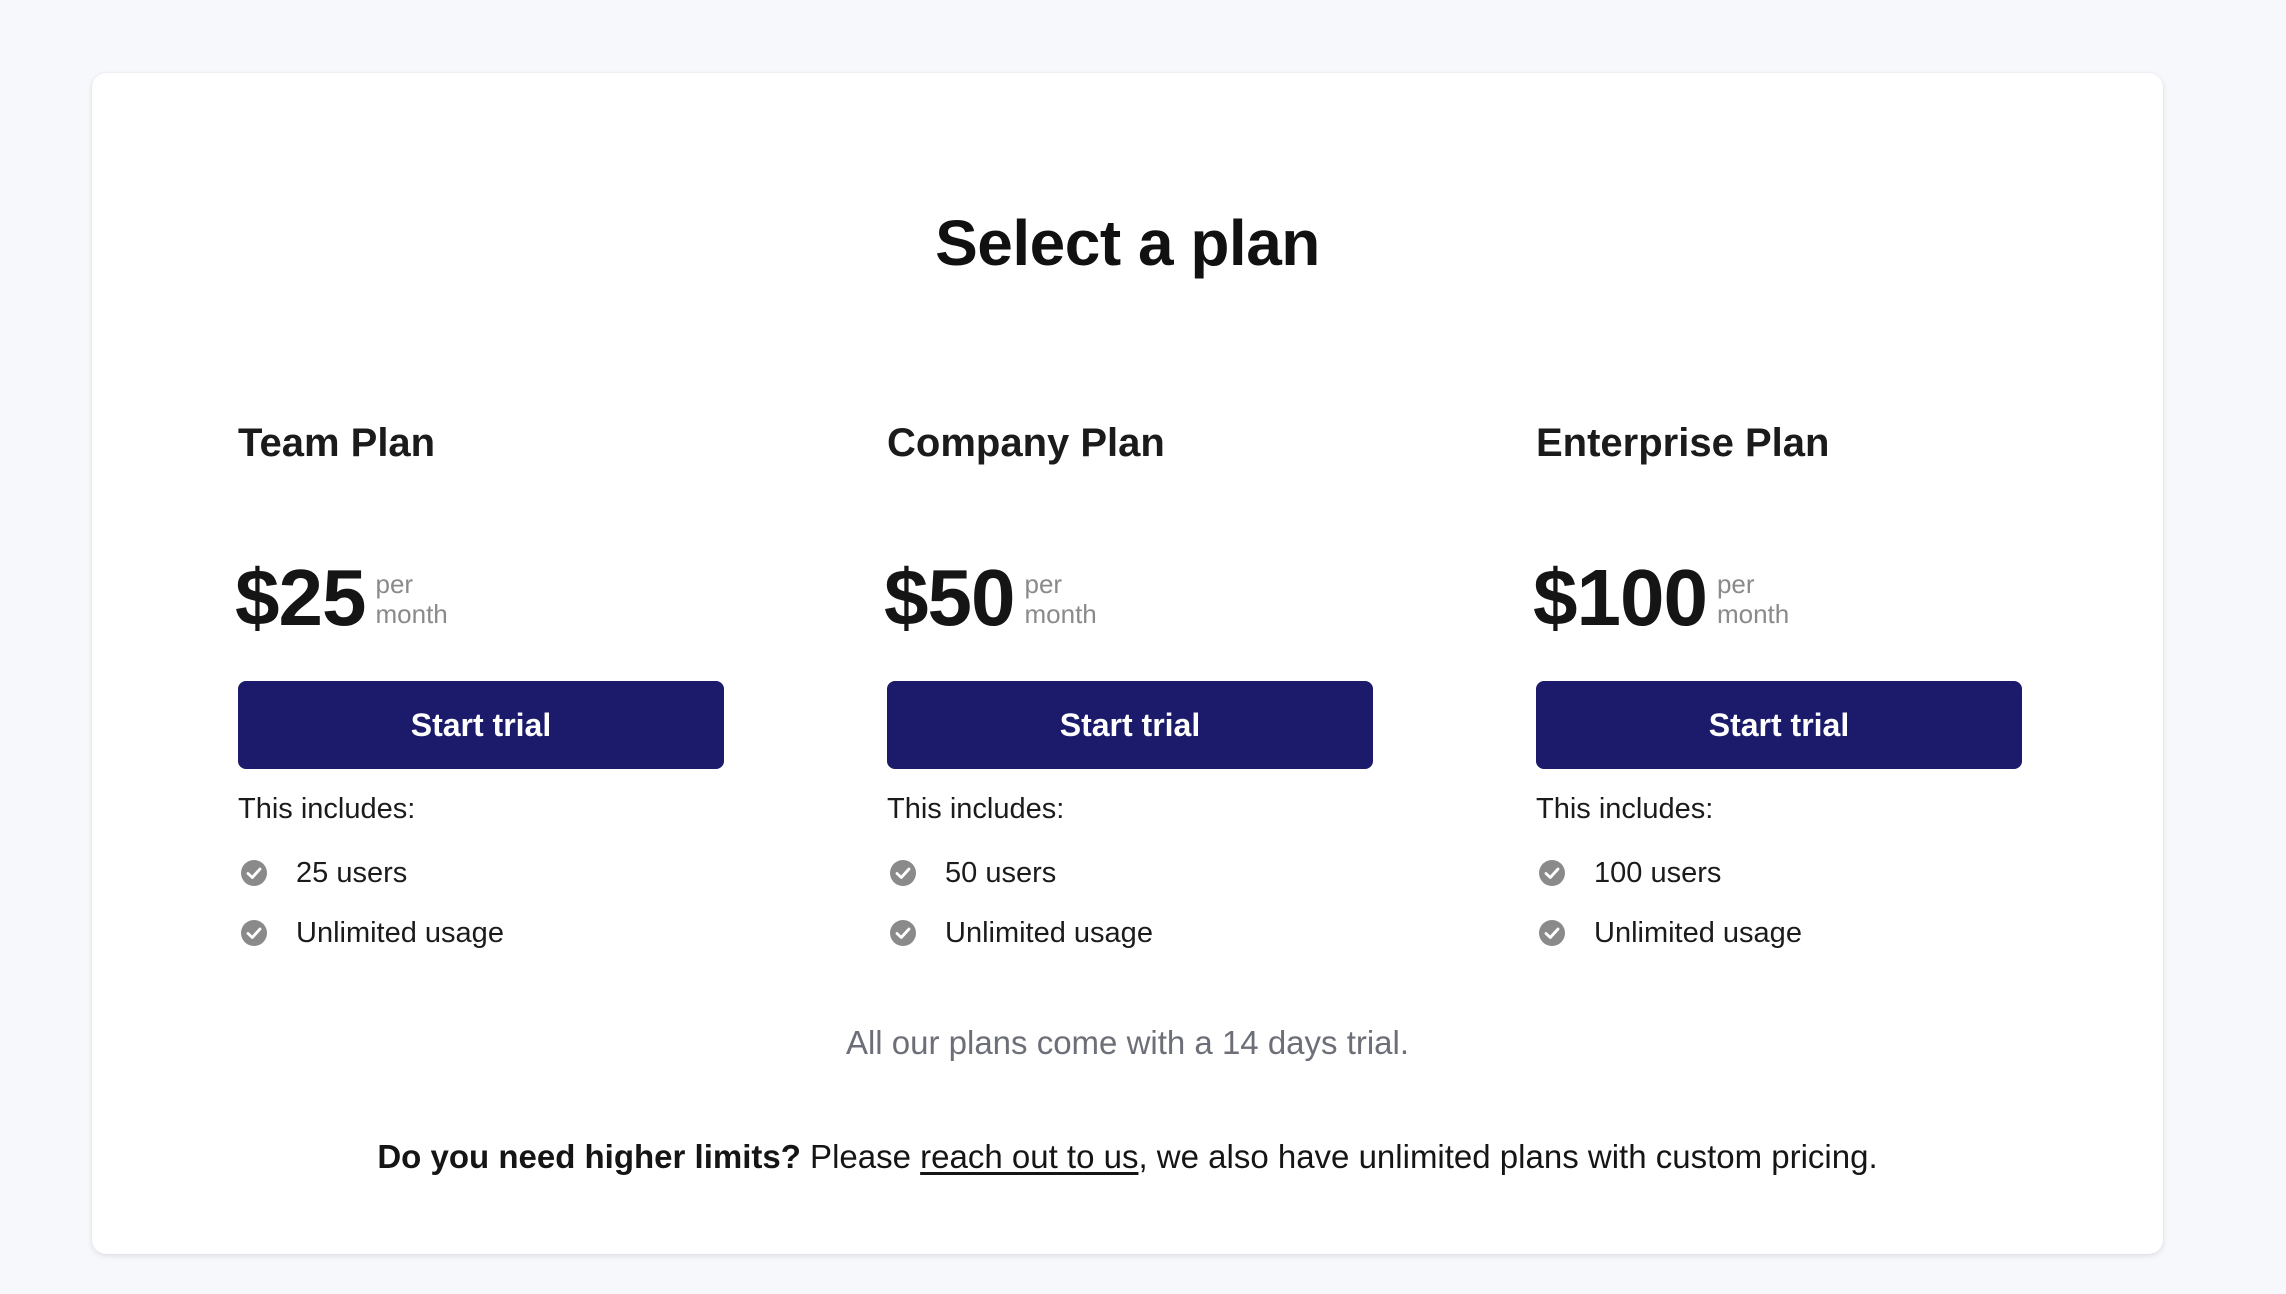 Image resolution: width=2286 pixels, height=1294 pixels. I want to click on reach-out-link: reach out to us, so click(1029, 1156).